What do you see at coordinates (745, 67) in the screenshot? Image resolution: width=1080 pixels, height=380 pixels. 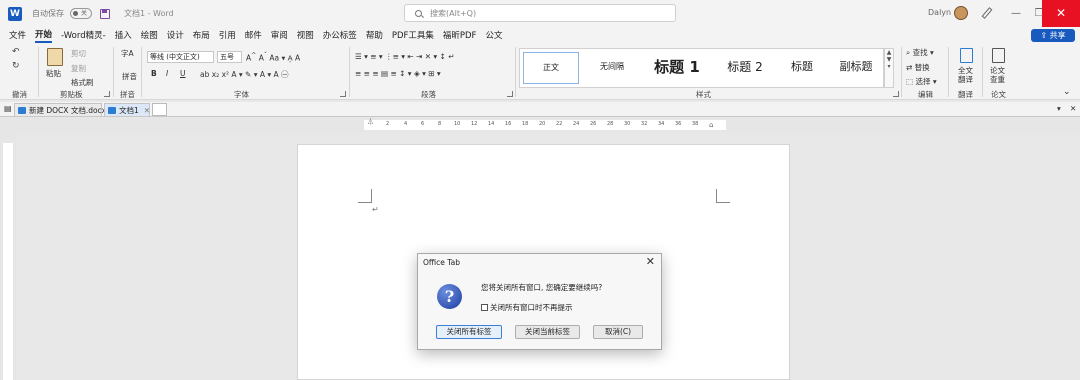 I see `style-heading-2: 标题 2` at bounding box center [745, 67].